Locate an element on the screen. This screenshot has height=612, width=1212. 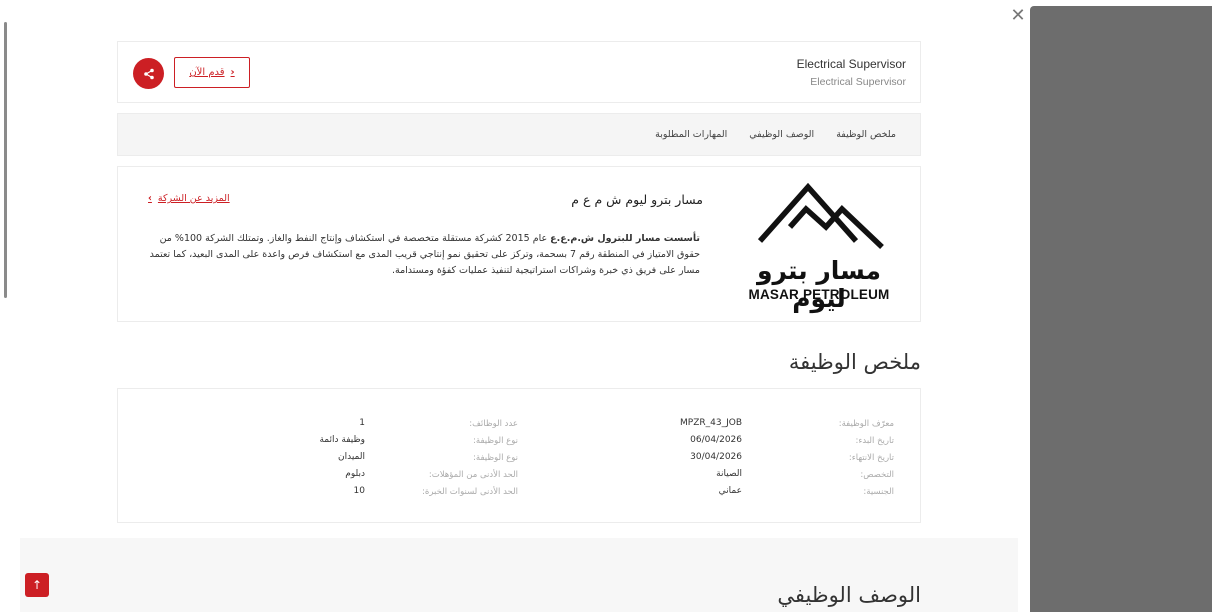
more-link-label: المزيد عن الشركة is located at coordinates (193, 198).